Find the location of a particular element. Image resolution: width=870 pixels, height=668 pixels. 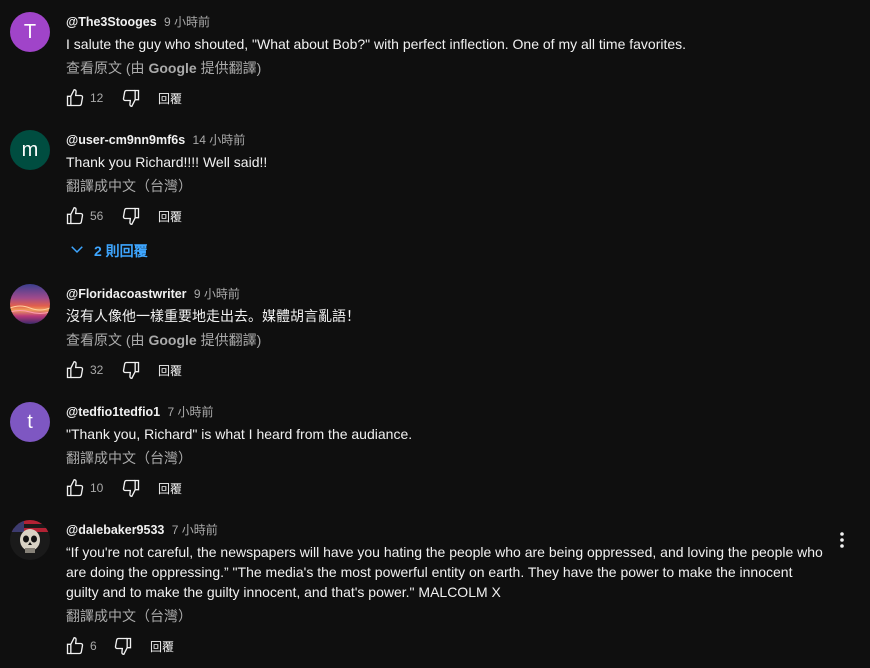

avatar-letter: T is located at coordinates (30, 31).